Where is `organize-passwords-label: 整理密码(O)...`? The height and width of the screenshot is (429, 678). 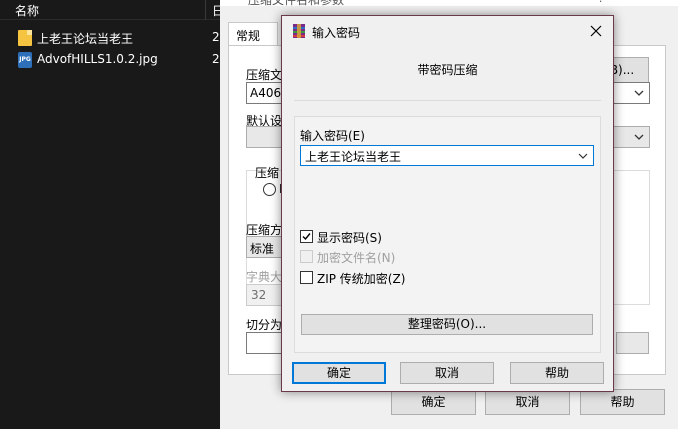
organize-passwords-label: 整理密码(O)... is located at coordinates (447, 324).